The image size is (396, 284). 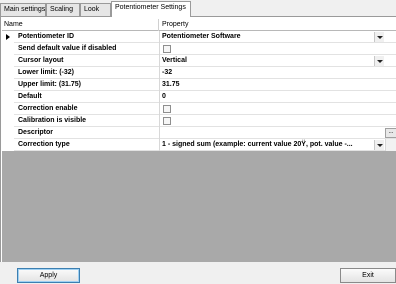 I want to click on grid-header: Name Property, so click(x=199, y=25).